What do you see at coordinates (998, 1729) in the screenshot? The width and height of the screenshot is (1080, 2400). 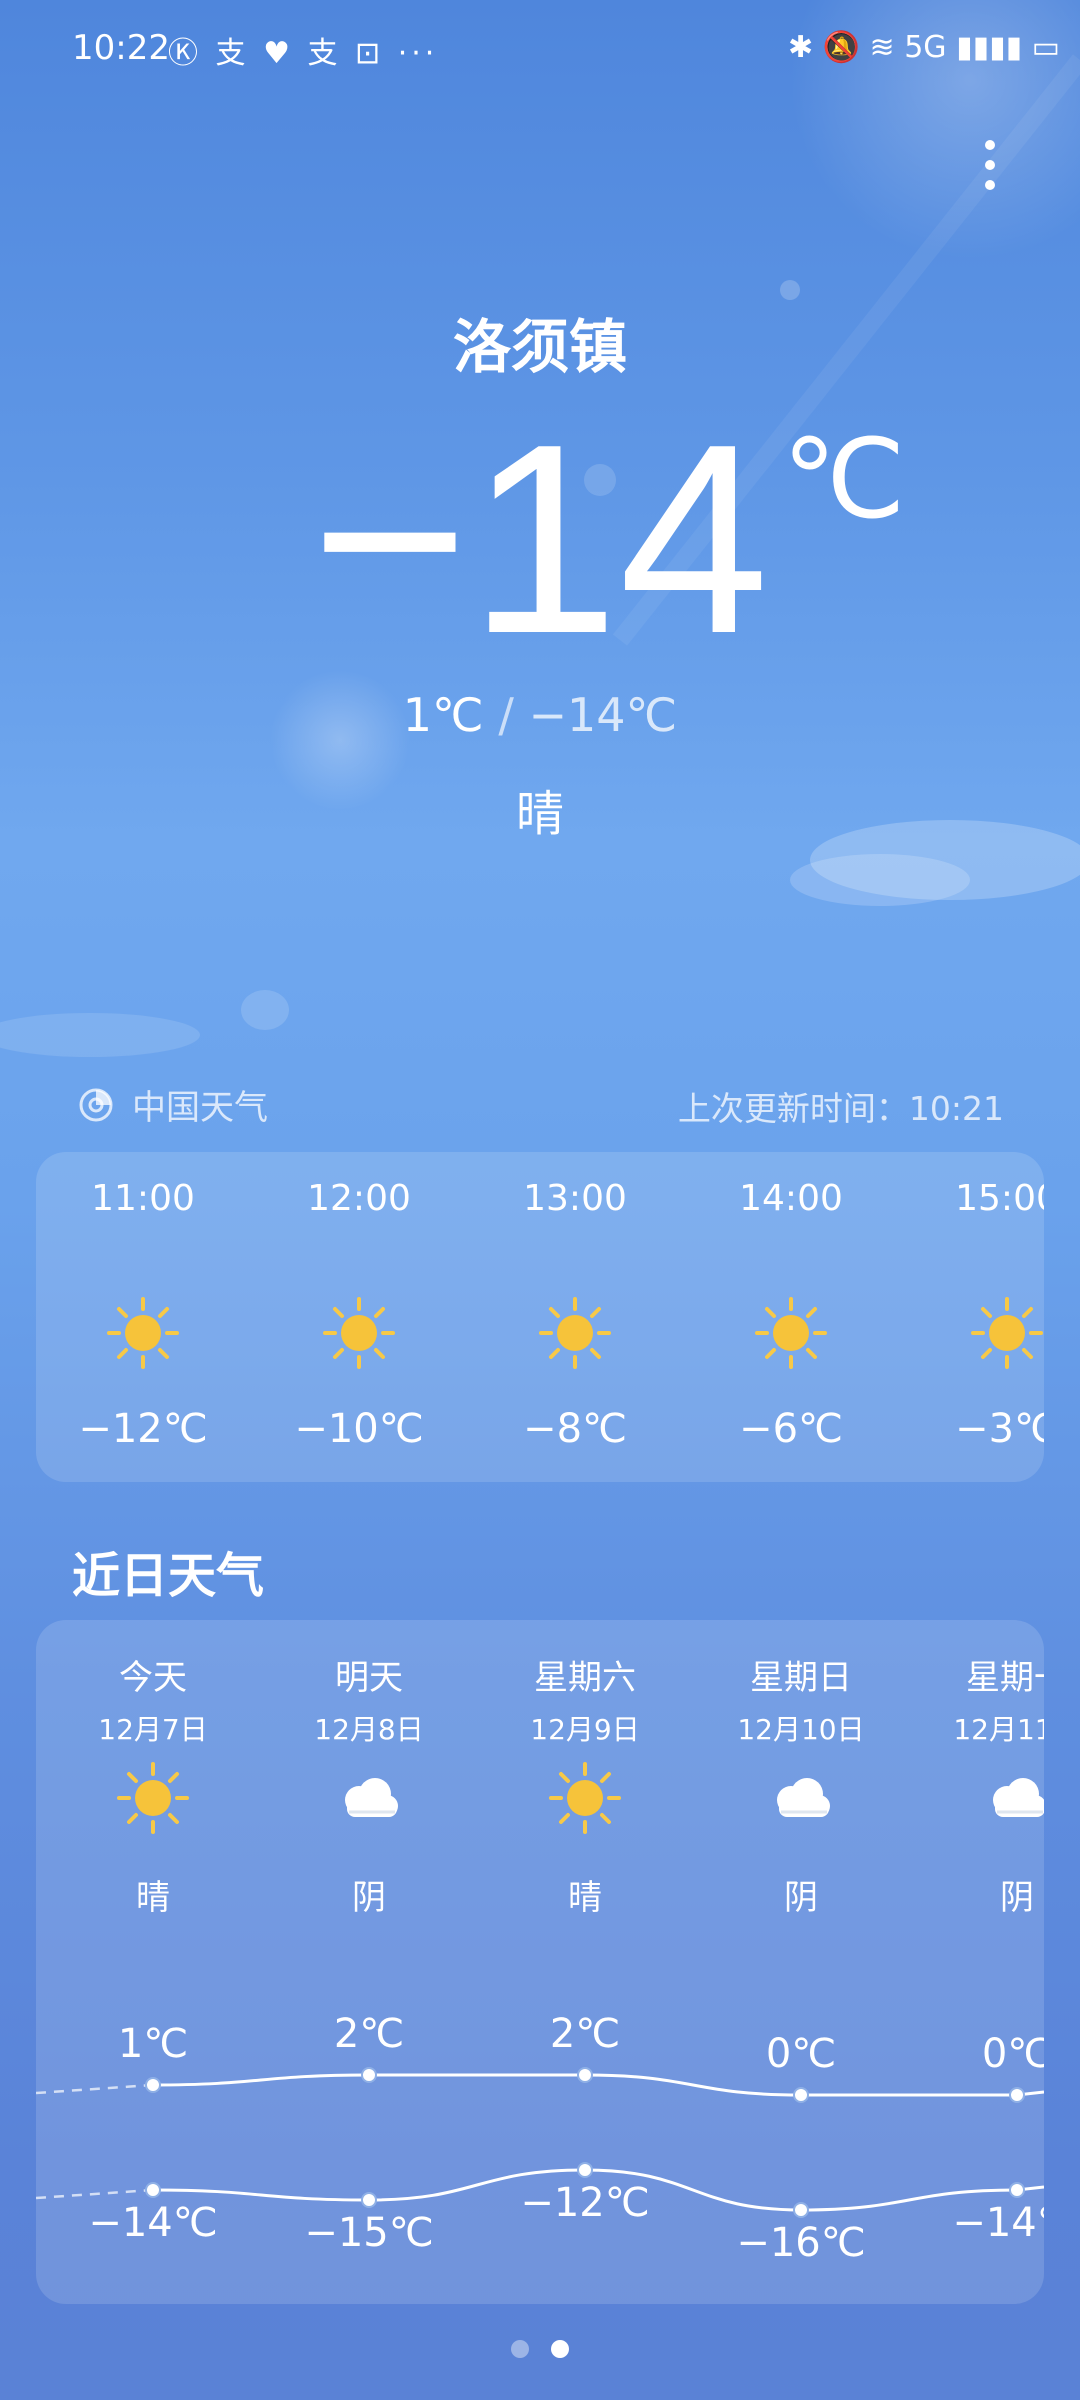 I see `day-date: 12月11日` at bounding box center [998, 1729].